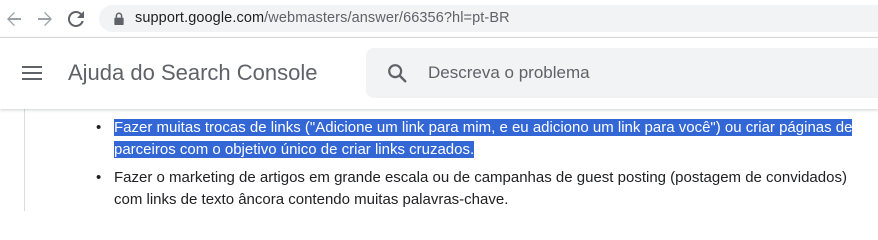 The image size is (878, 240). Describe the element at coordinates (24, 160) in the screenshot. I see `content-divider` at that location.